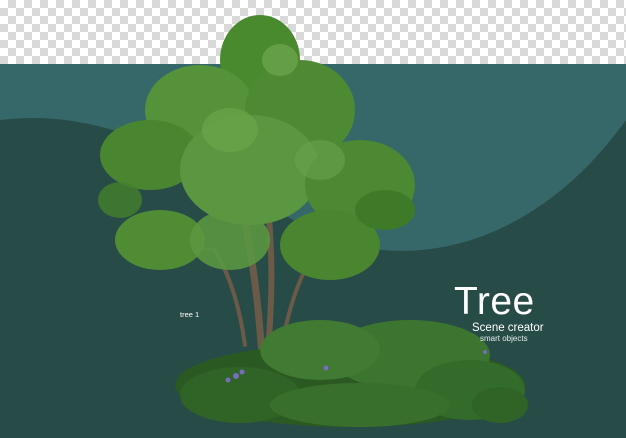 This screenshot has height=438, width=626. What do you see at coordinates (494, 301) in the screenshot?
I see `title-heading: Tree` at bounding box center [494, 301].